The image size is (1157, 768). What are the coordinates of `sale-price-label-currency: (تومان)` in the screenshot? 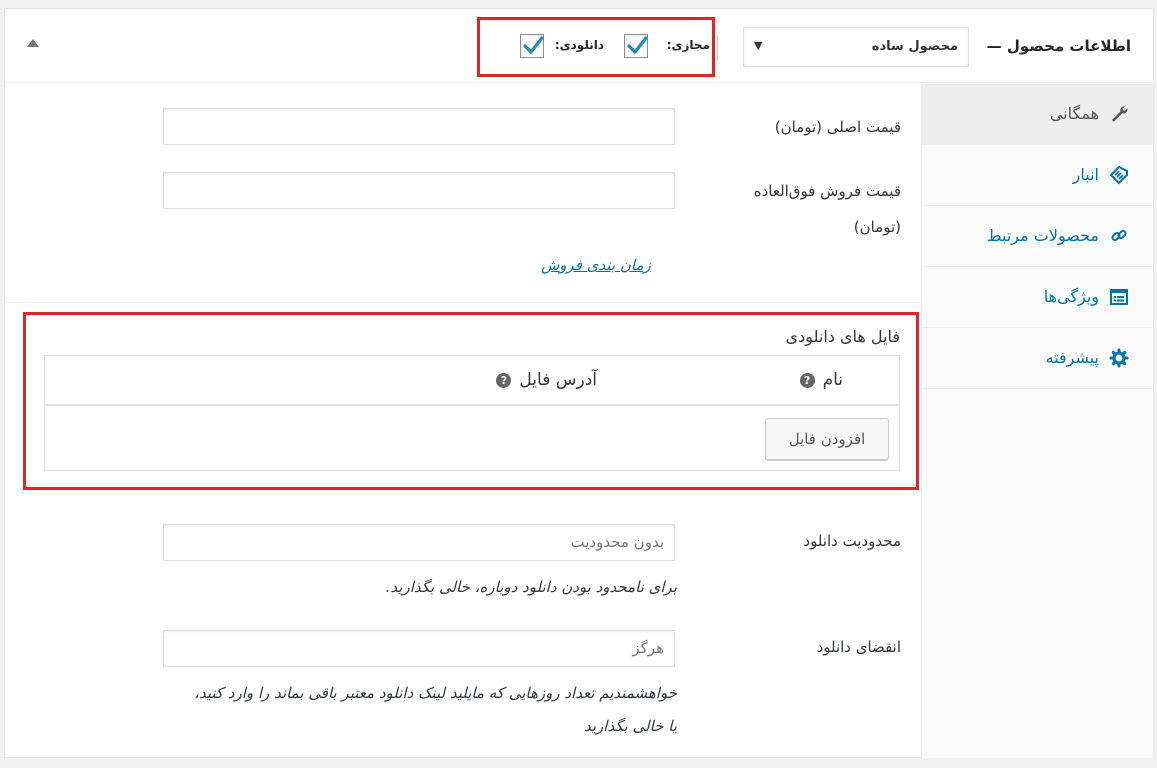 It's located at (877, 227).